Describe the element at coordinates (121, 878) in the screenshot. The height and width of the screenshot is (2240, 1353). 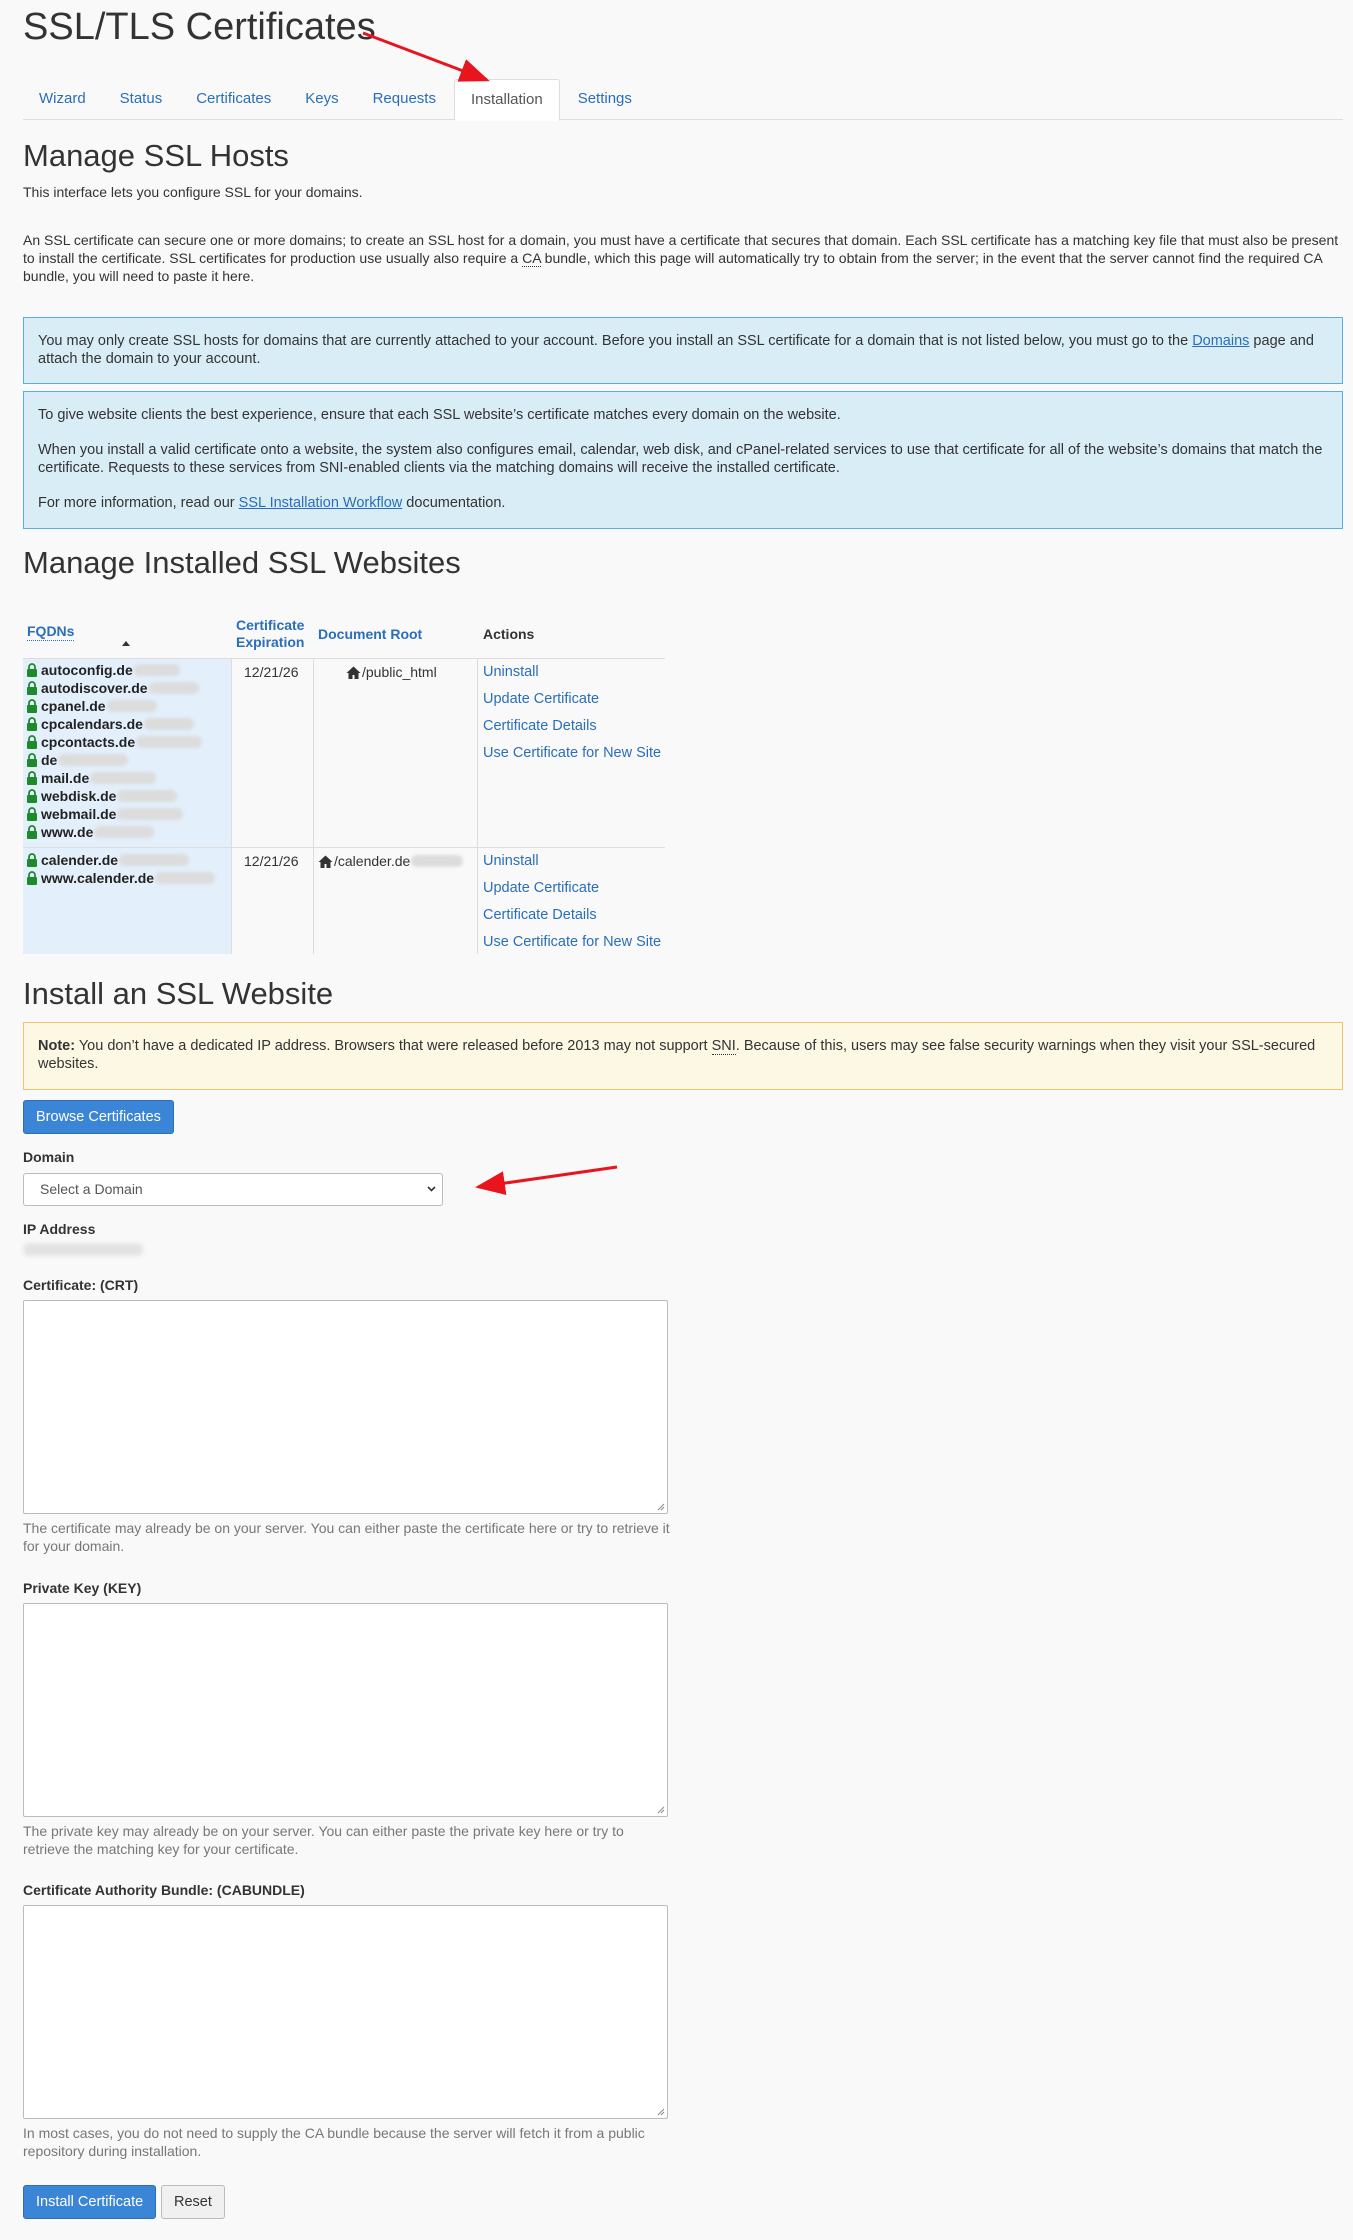
I see `list-item: www.calender.de` at that location.